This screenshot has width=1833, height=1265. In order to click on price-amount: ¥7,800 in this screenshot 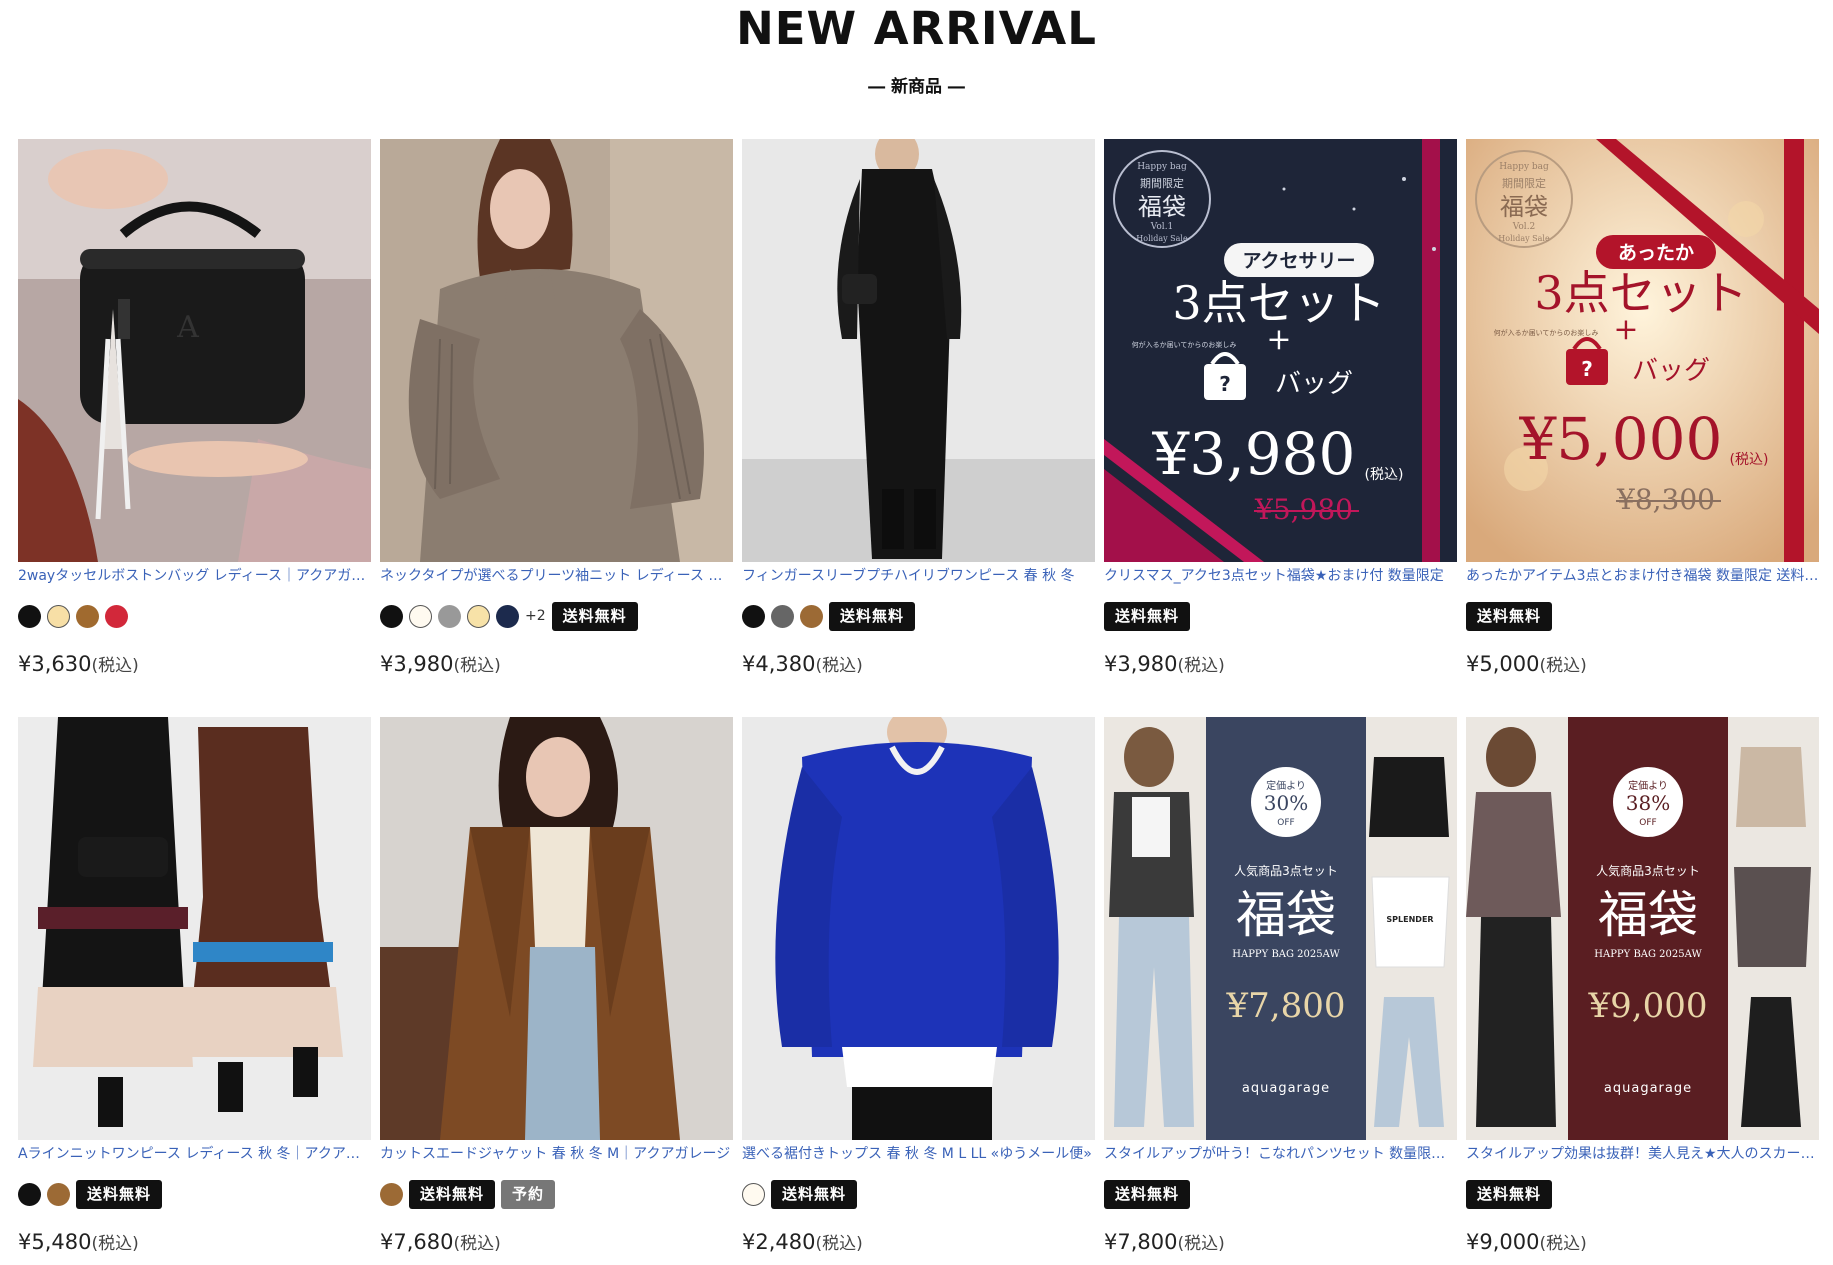, I will do `click(1141, 1242)`.